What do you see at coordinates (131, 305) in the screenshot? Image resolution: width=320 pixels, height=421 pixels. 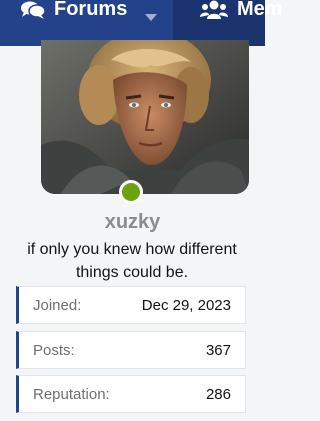 I see `stat-row-joined: Joined: Dec 29, 2023` at bounding box center [131, 305].